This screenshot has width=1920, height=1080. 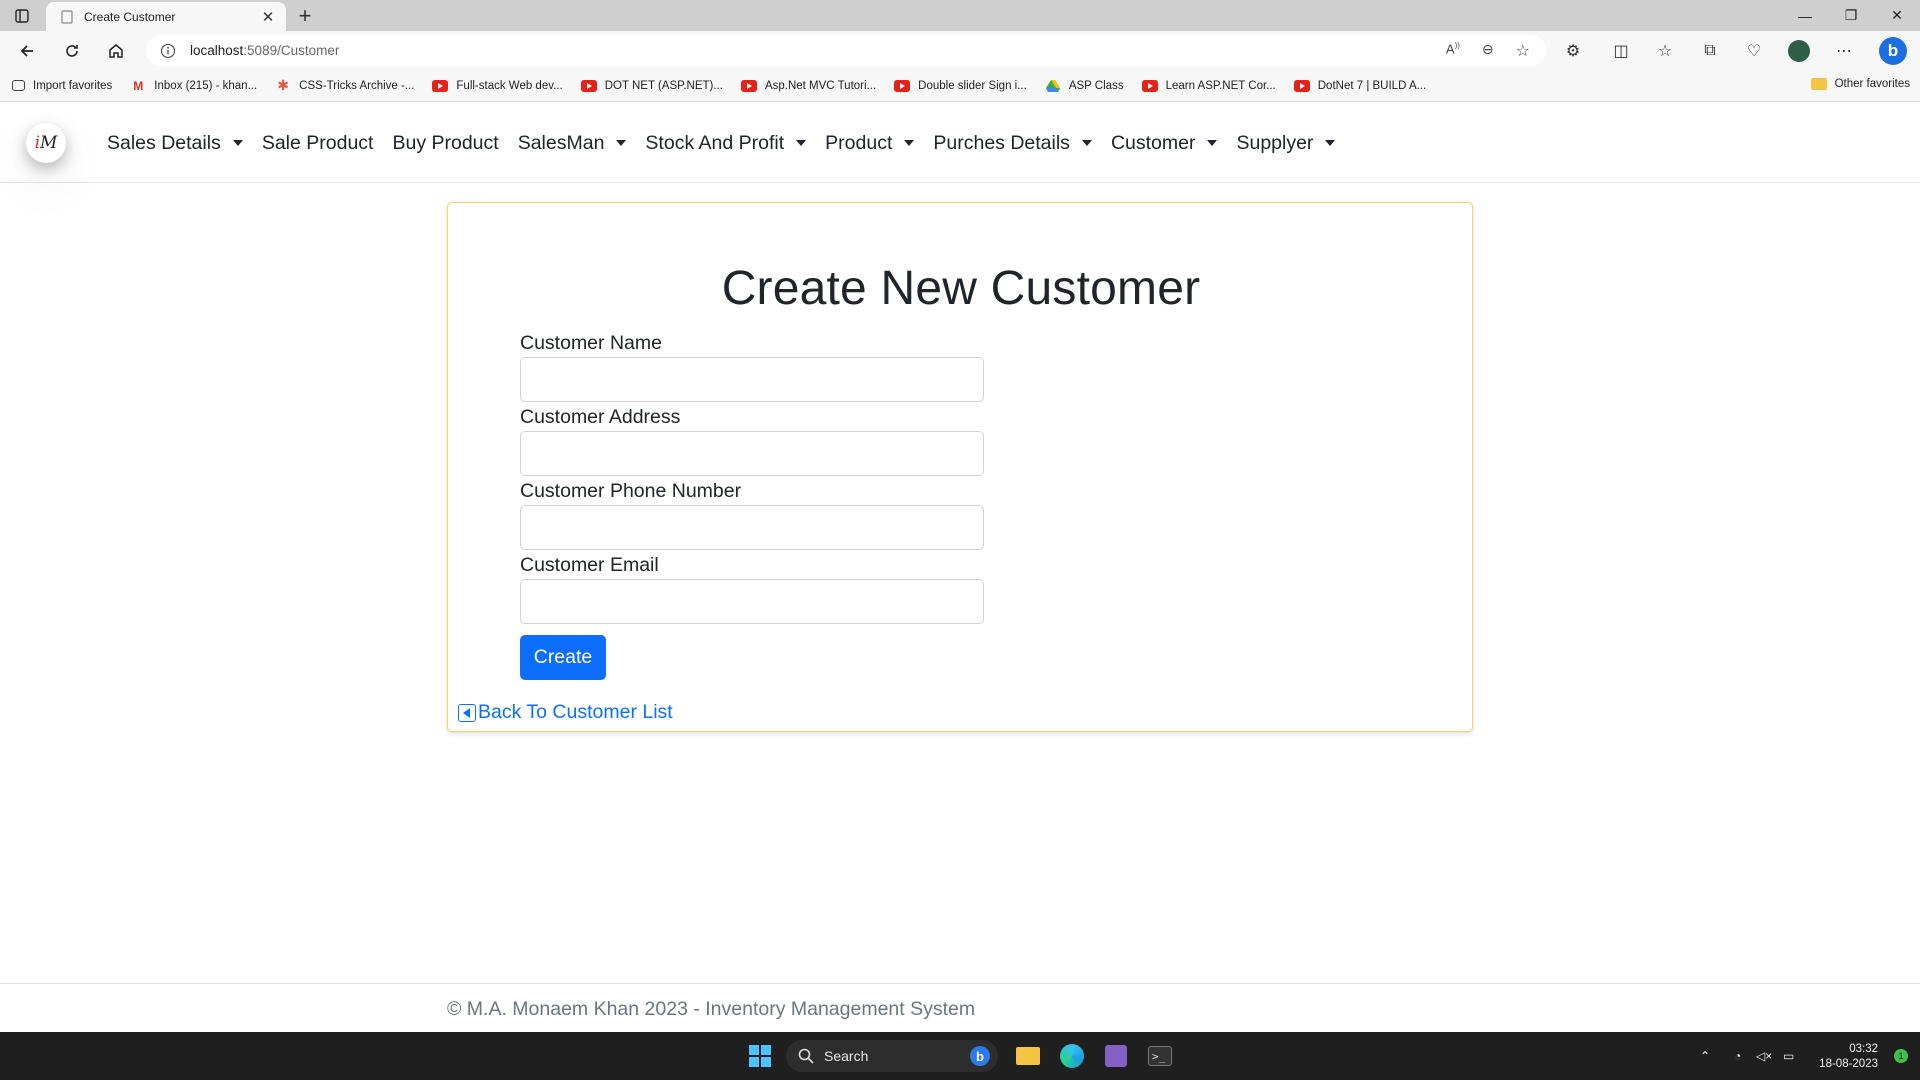 I want to click on more-options-icon: ⋯, so click(x=1844, y=51).